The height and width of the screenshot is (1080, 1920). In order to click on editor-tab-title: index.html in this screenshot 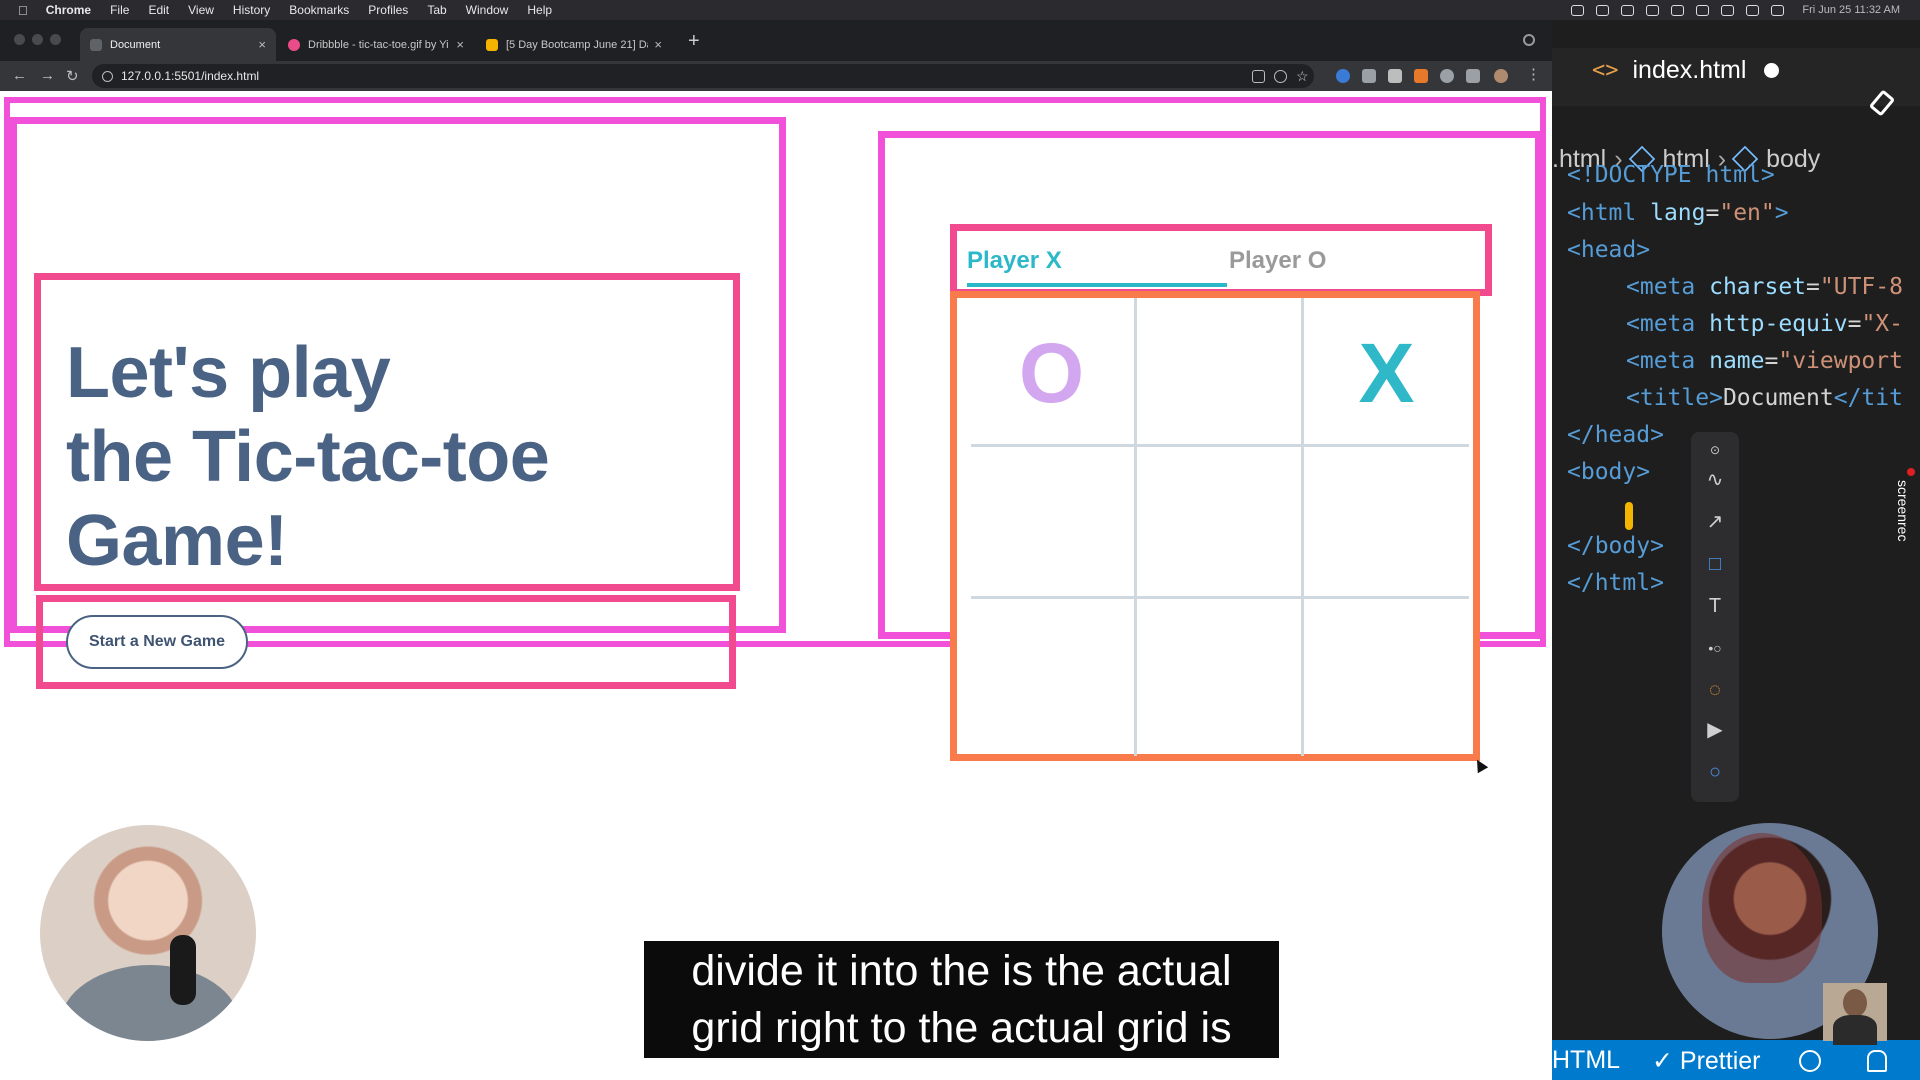, I will do `click(1689, 70)`.